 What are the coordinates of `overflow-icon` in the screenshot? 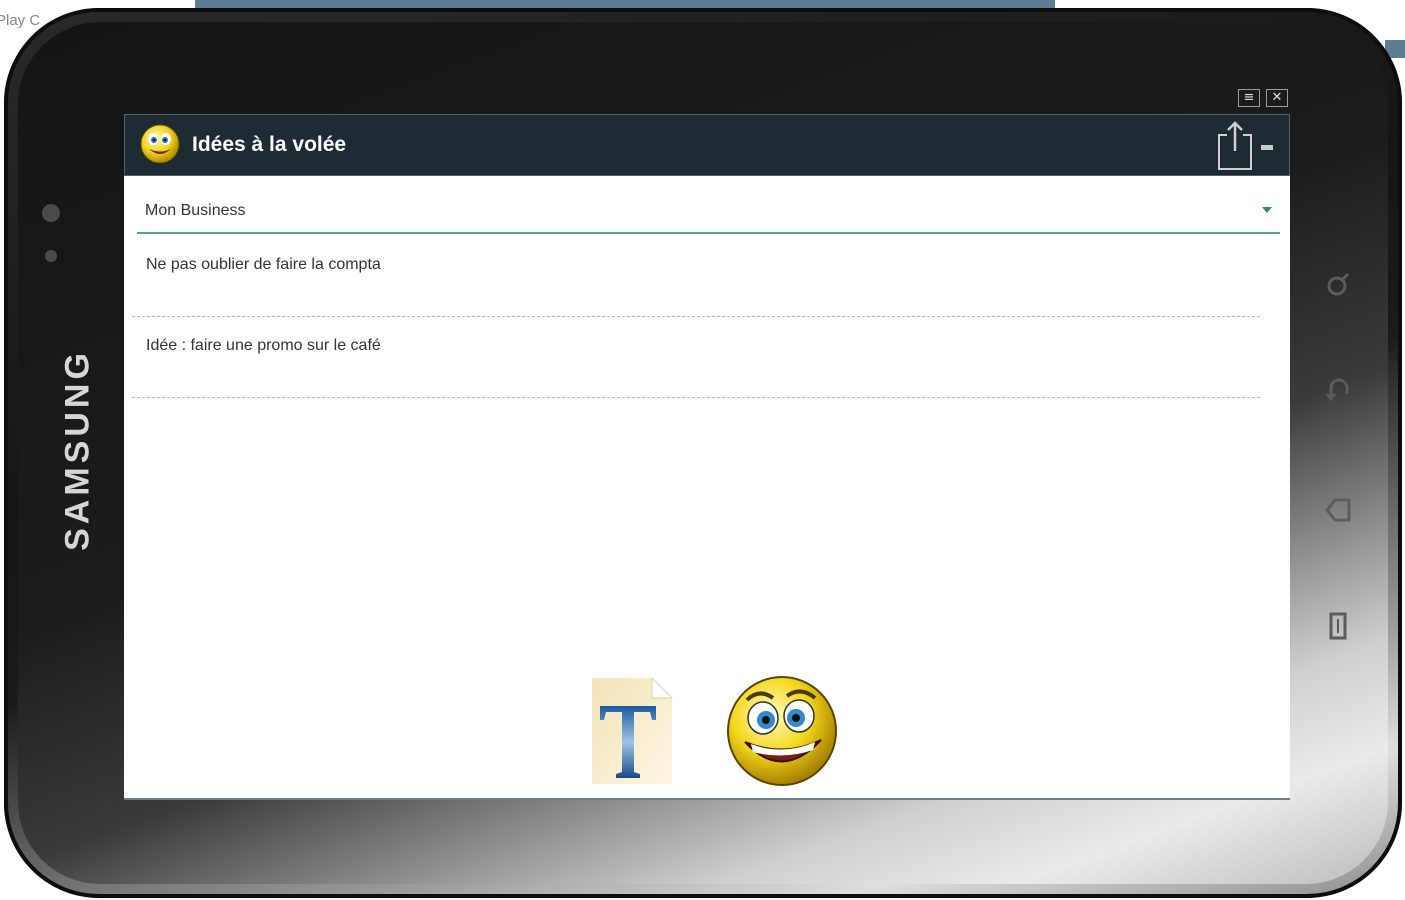 It's located at (1267, 147).